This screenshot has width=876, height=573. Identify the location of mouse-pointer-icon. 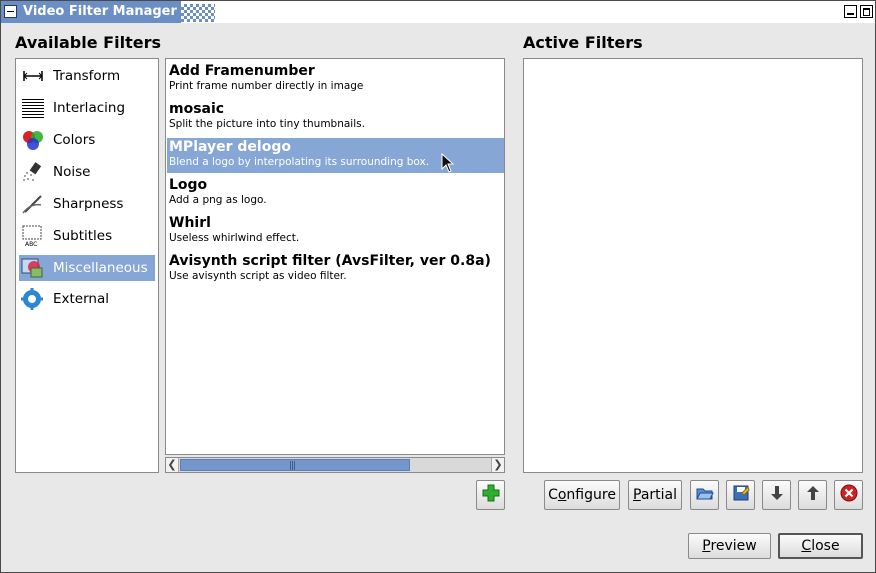
(448, 162).